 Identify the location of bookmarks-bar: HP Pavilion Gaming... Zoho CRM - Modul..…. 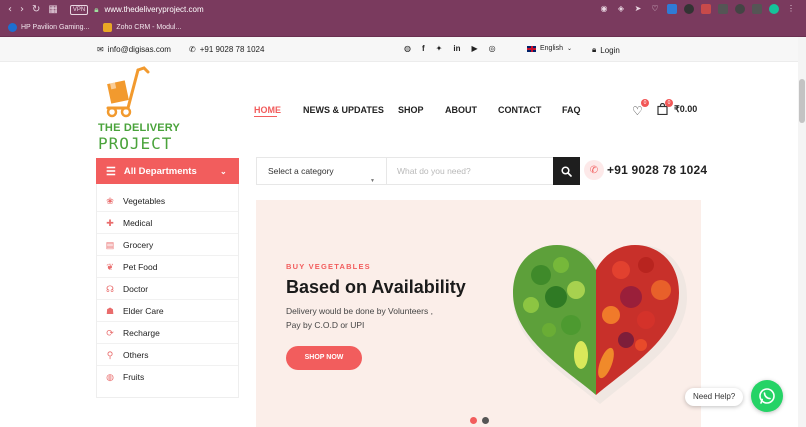
(403, 28).